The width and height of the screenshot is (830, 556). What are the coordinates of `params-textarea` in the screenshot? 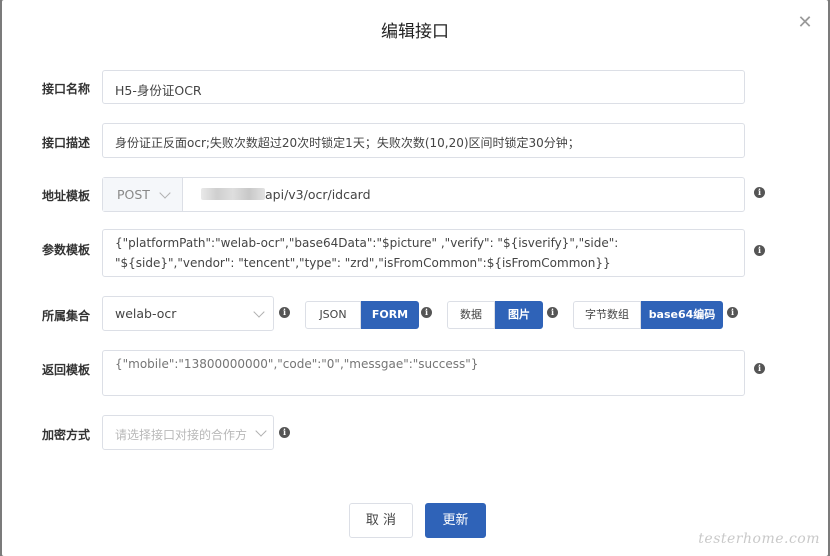 It's located at (423, 253).